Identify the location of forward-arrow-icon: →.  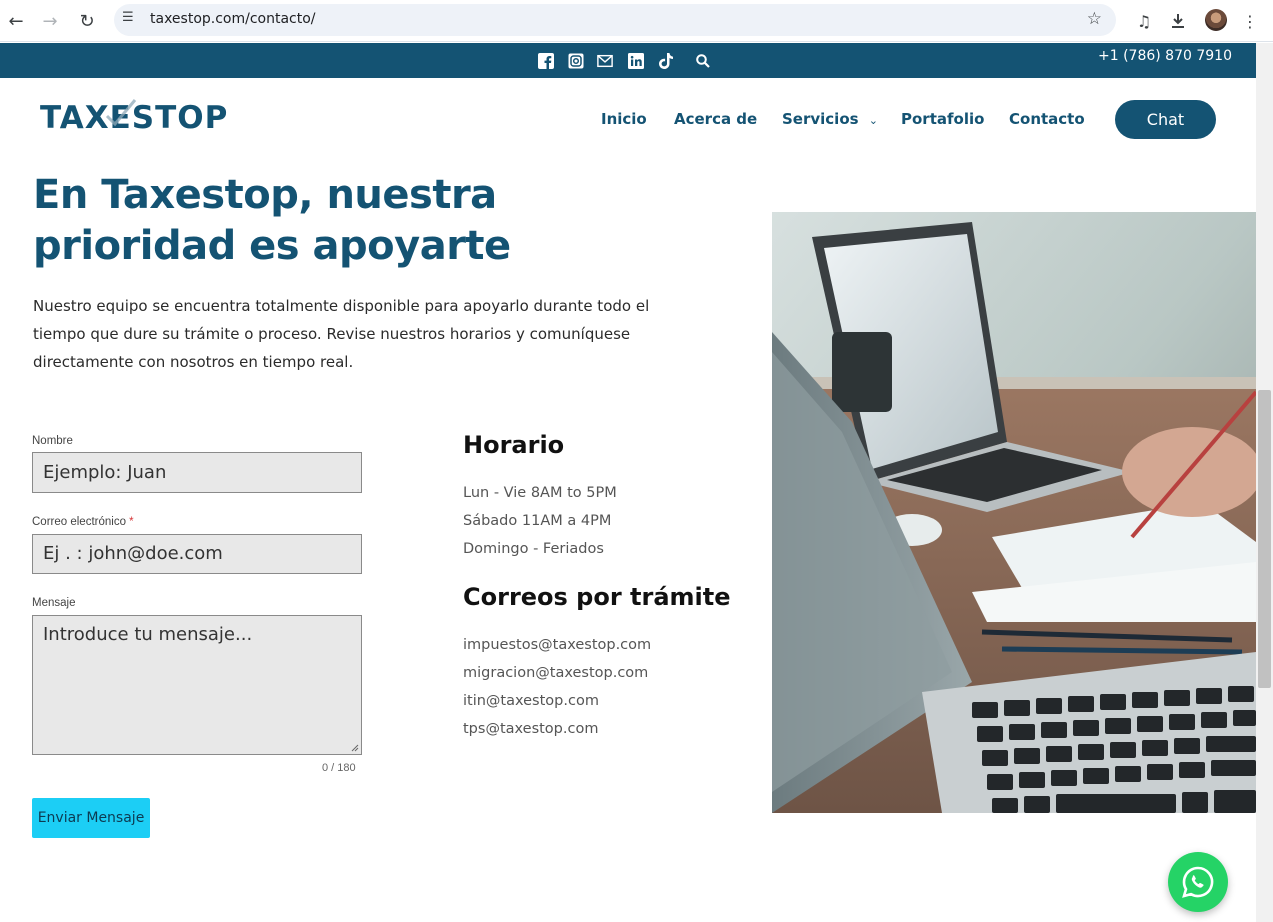
(50, 21).